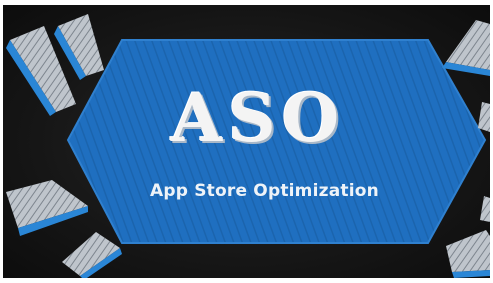 This screenshot has width=493, height=283. What do you see at coordinates (468, 45) in the screenshot?
I see `ray-right-top` at bounding box center [468, 45].